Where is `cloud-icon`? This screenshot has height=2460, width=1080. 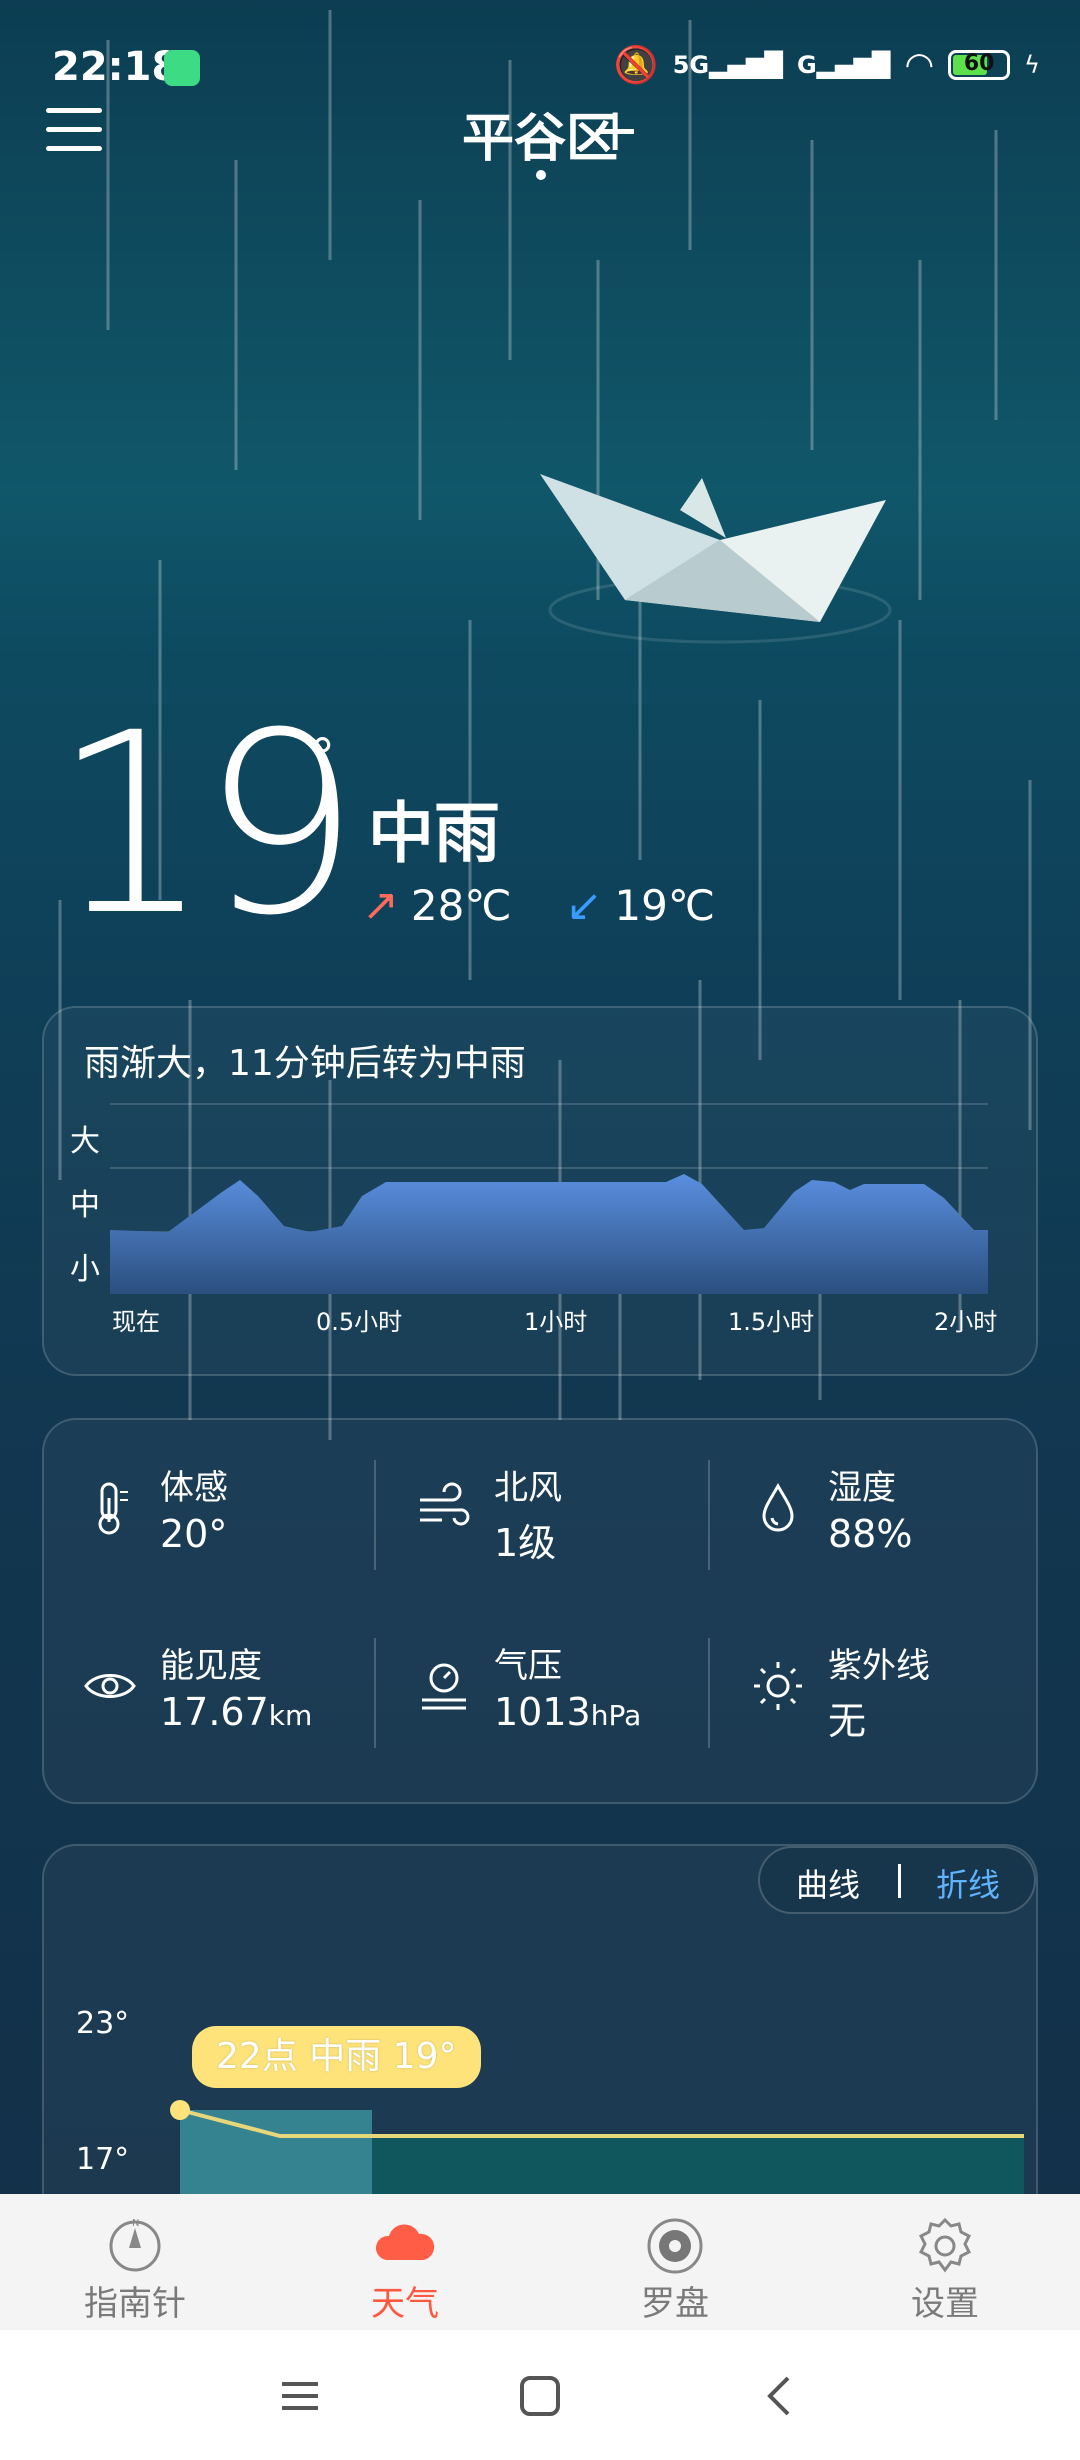
cloud-icon is located at coordinates (405, 2242).